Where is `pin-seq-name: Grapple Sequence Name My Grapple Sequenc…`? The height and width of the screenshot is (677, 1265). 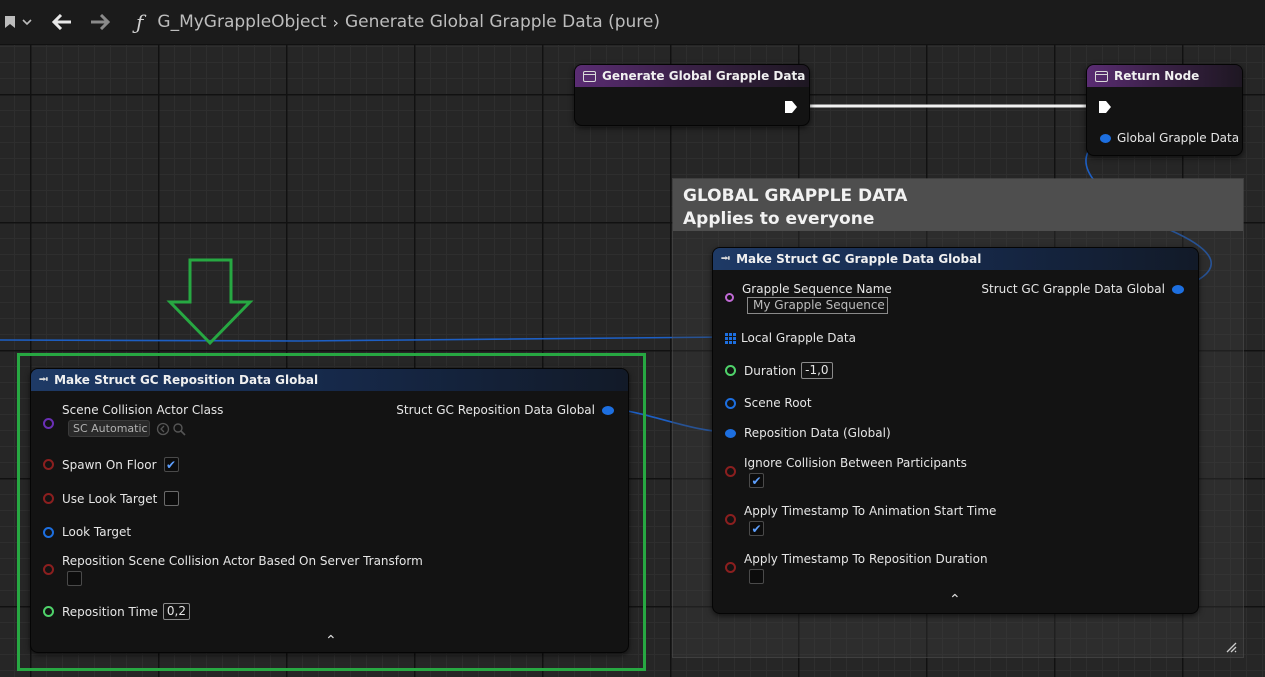
pin-seq-name: Grapple Sequence Name My Grapple Sequenc… is located at coordinates (808, 298).